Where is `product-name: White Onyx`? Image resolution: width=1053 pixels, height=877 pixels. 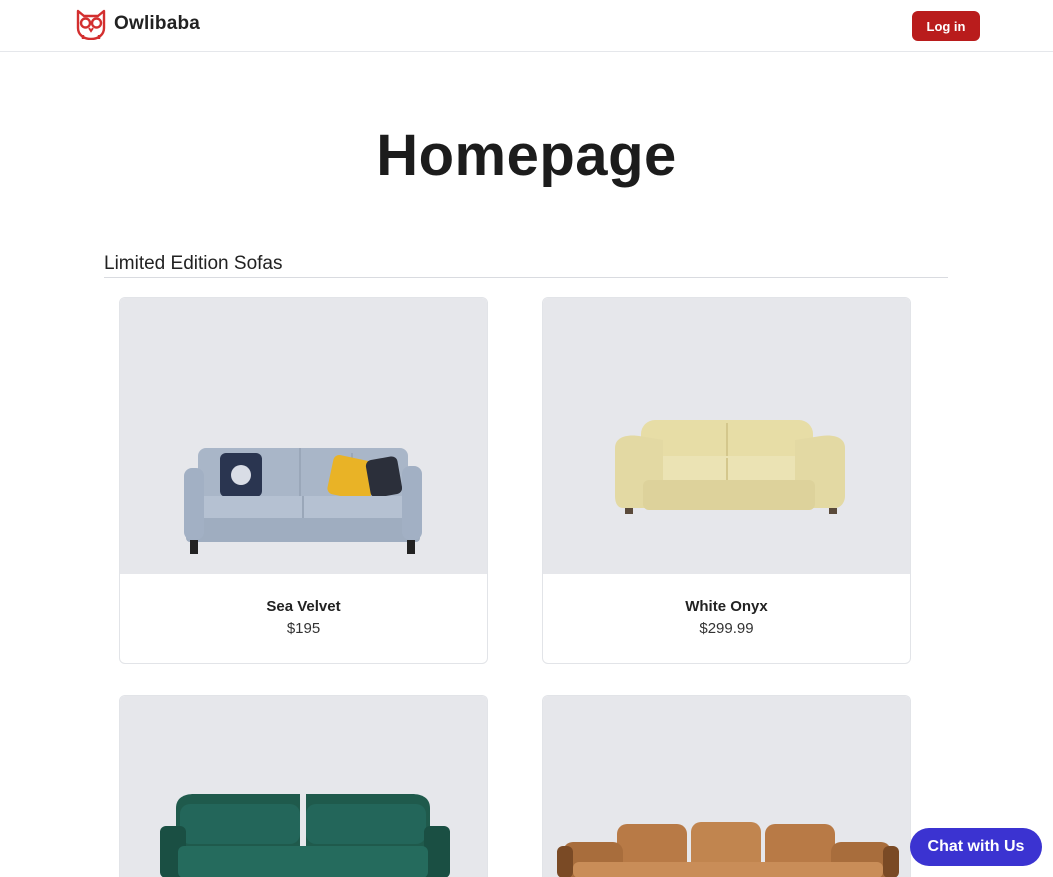
product-name: White Onyx is located at coordinates (726, 606).